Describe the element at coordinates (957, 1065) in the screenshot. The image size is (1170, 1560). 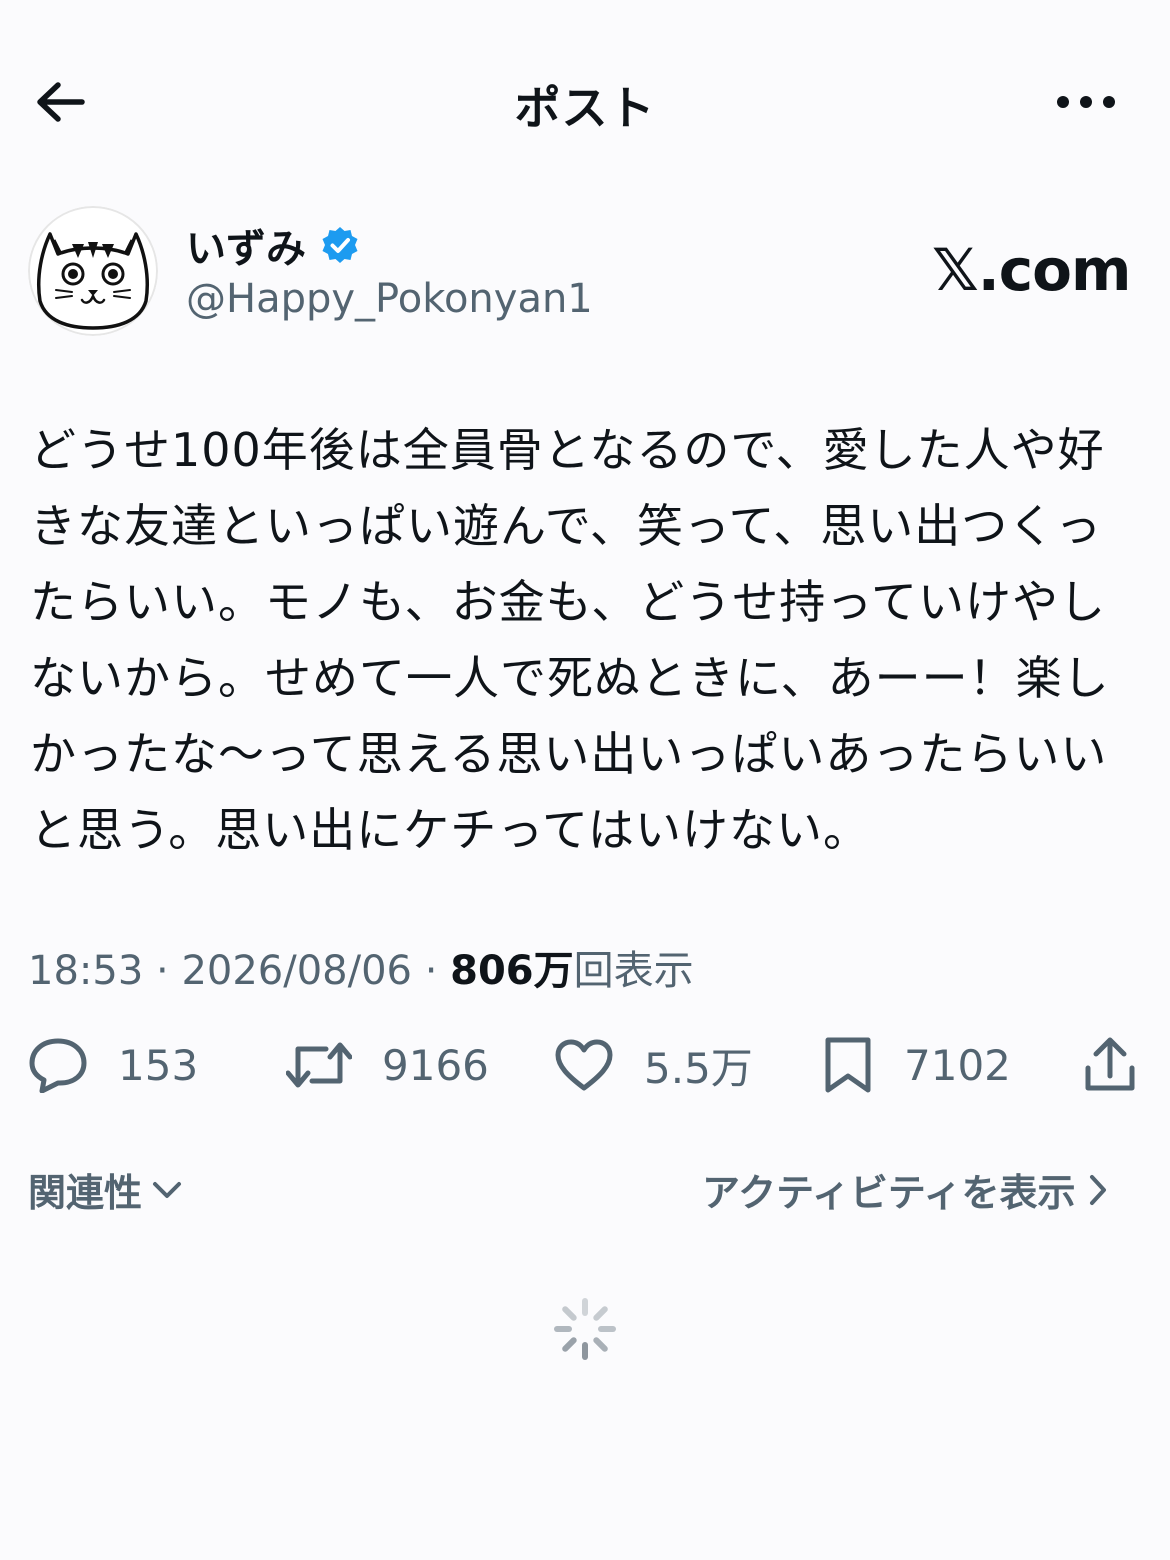
I see `bookmark-count: 7102` at that location.